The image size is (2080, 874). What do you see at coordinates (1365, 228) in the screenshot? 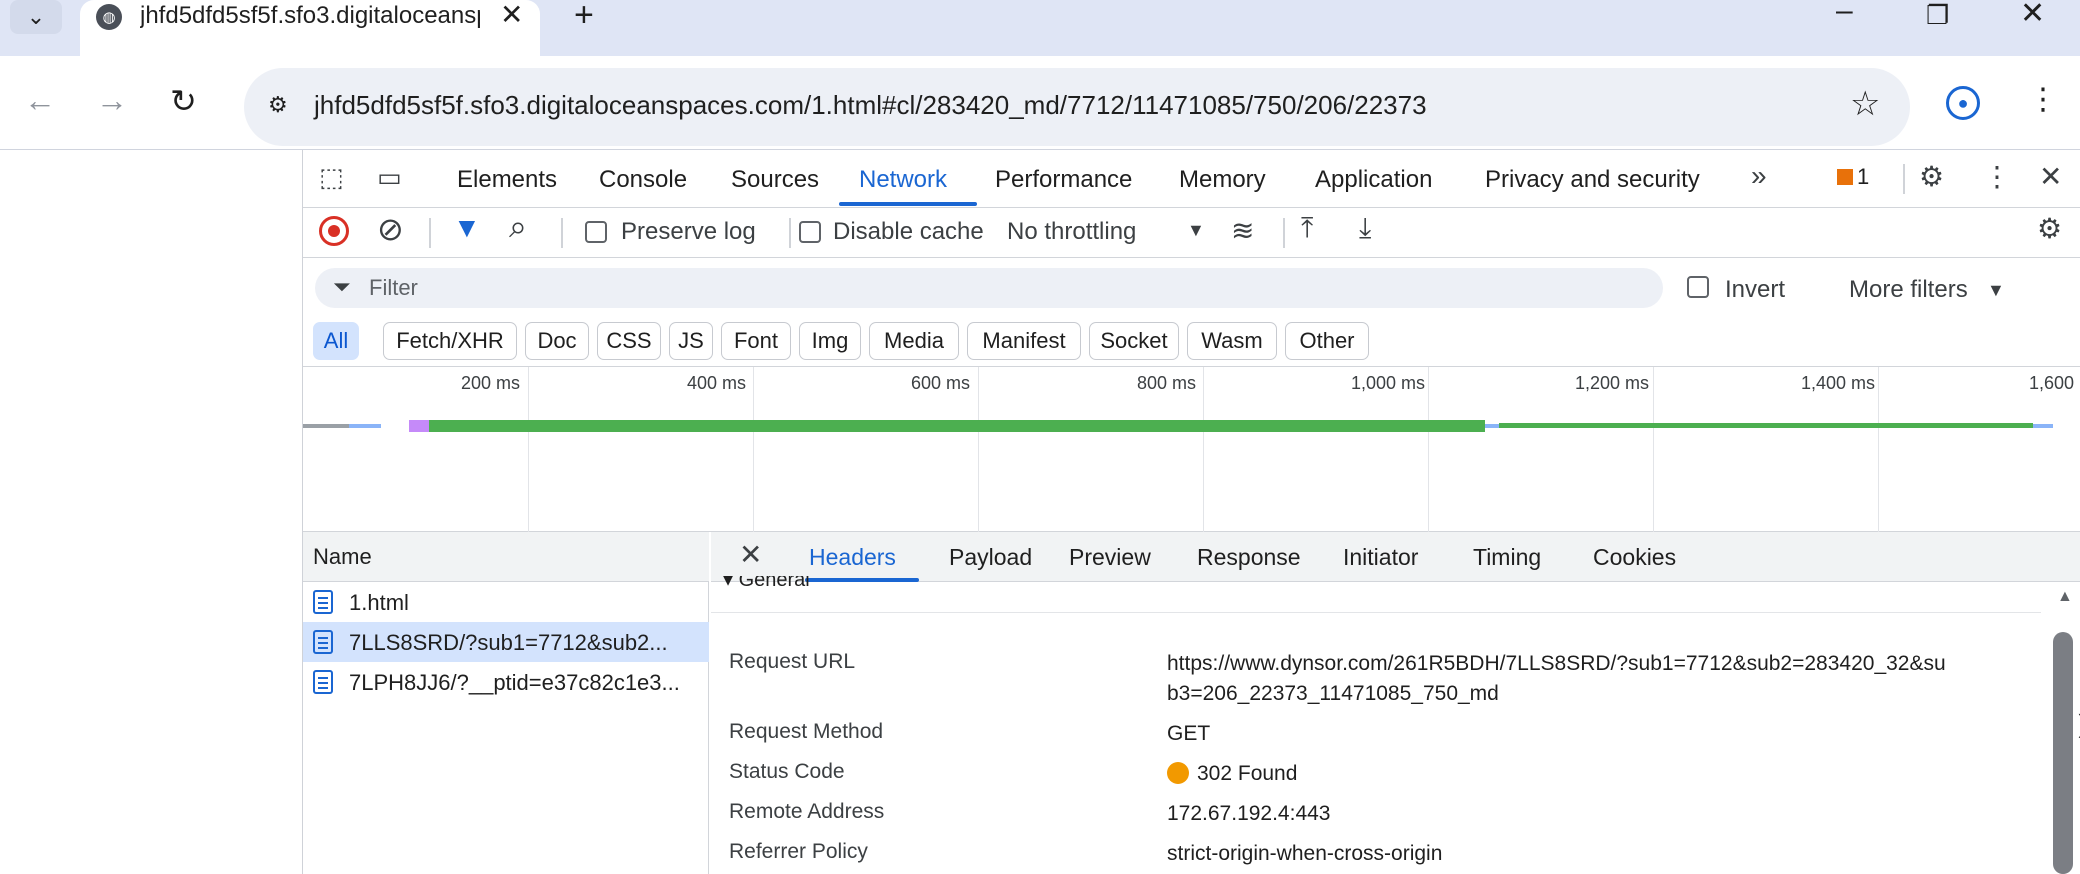
I see `export-har-icon: ⤓` at bounding box center [1365, 228].